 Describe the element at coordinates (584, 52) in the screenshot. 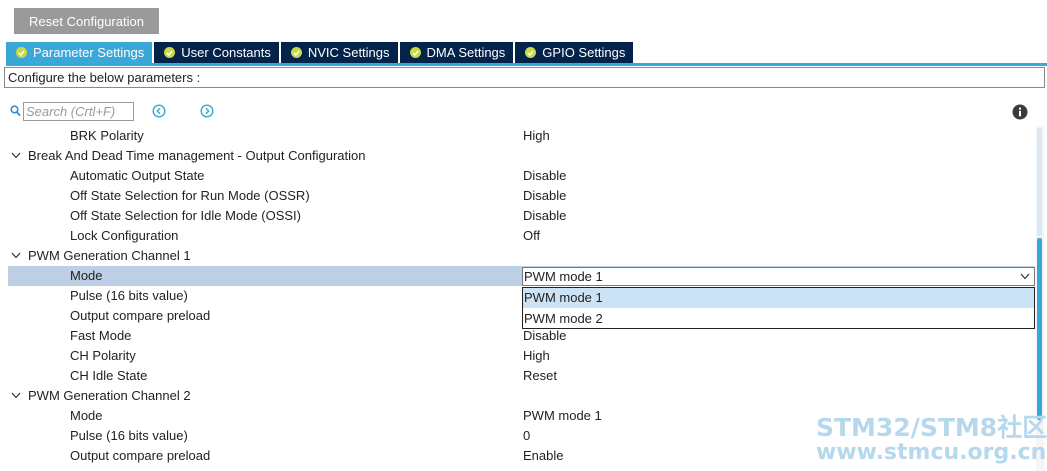

I see `tab-label: GPIO Settings` at that location.